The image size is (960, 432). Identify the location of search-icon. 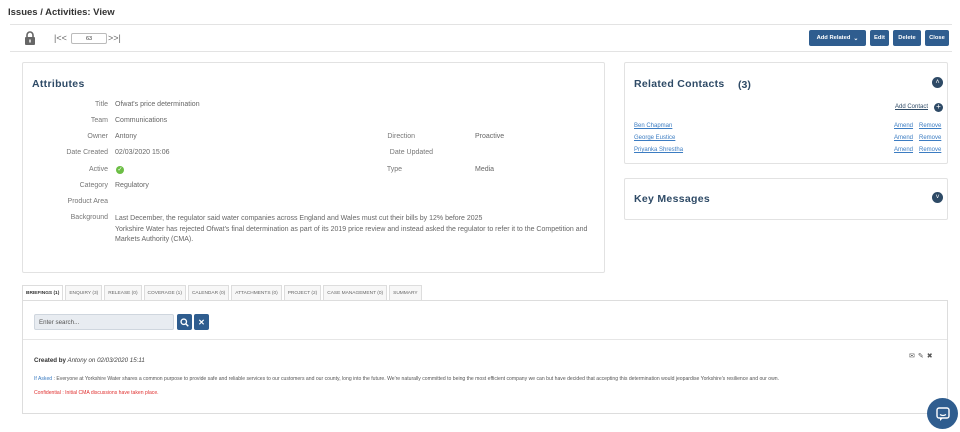
(184, 322).